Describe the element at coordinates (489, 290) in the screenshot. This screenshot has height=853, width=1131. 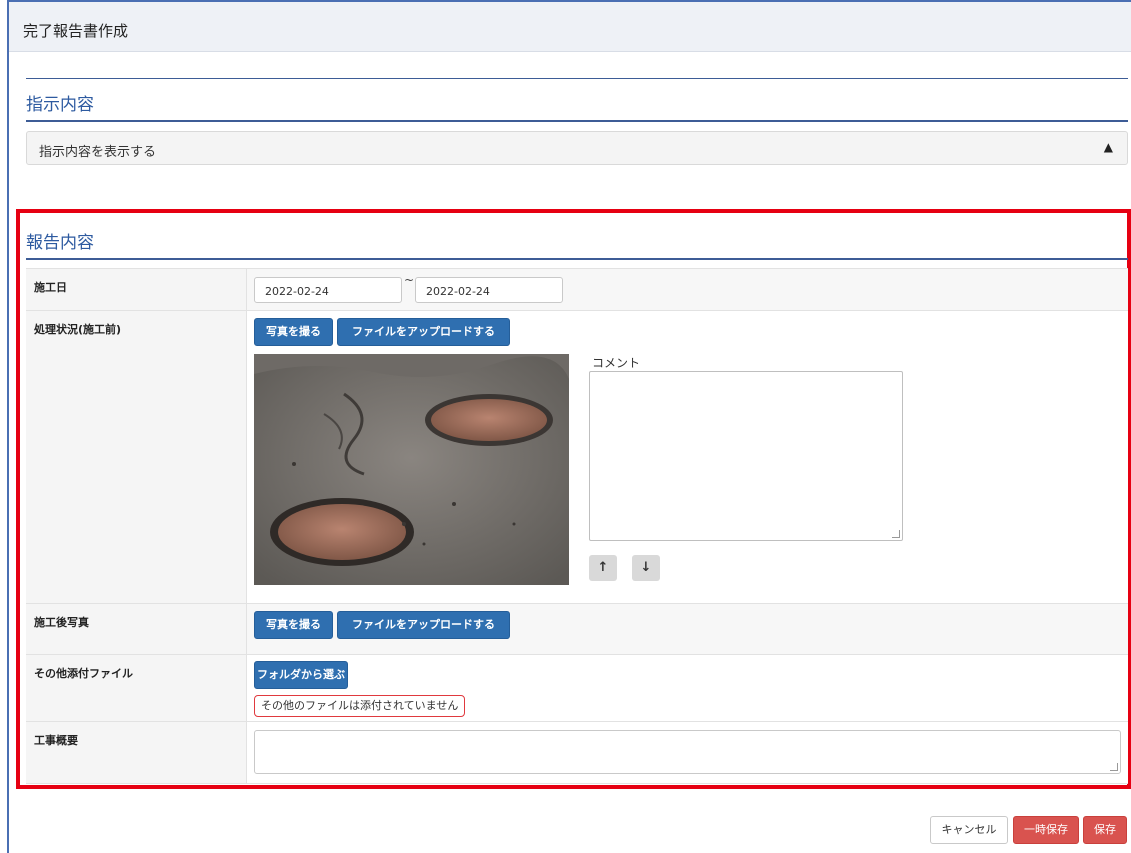
I see `work-date-end-input: 2022-02-24` at that location.